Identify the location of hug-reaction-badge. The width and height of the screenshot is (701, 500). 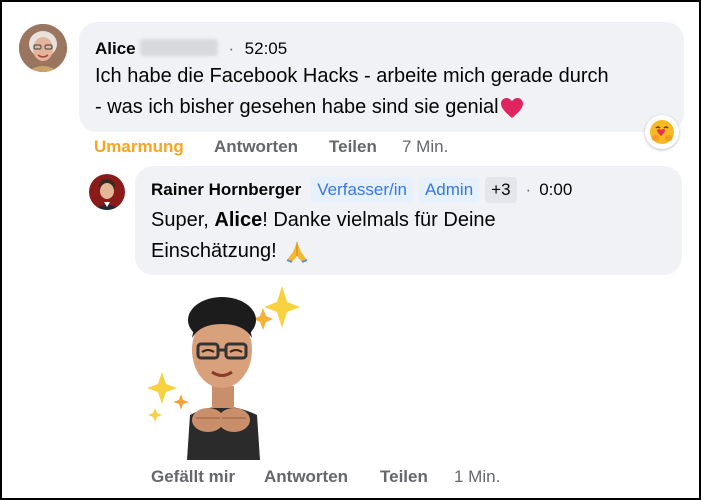
(662, 132).